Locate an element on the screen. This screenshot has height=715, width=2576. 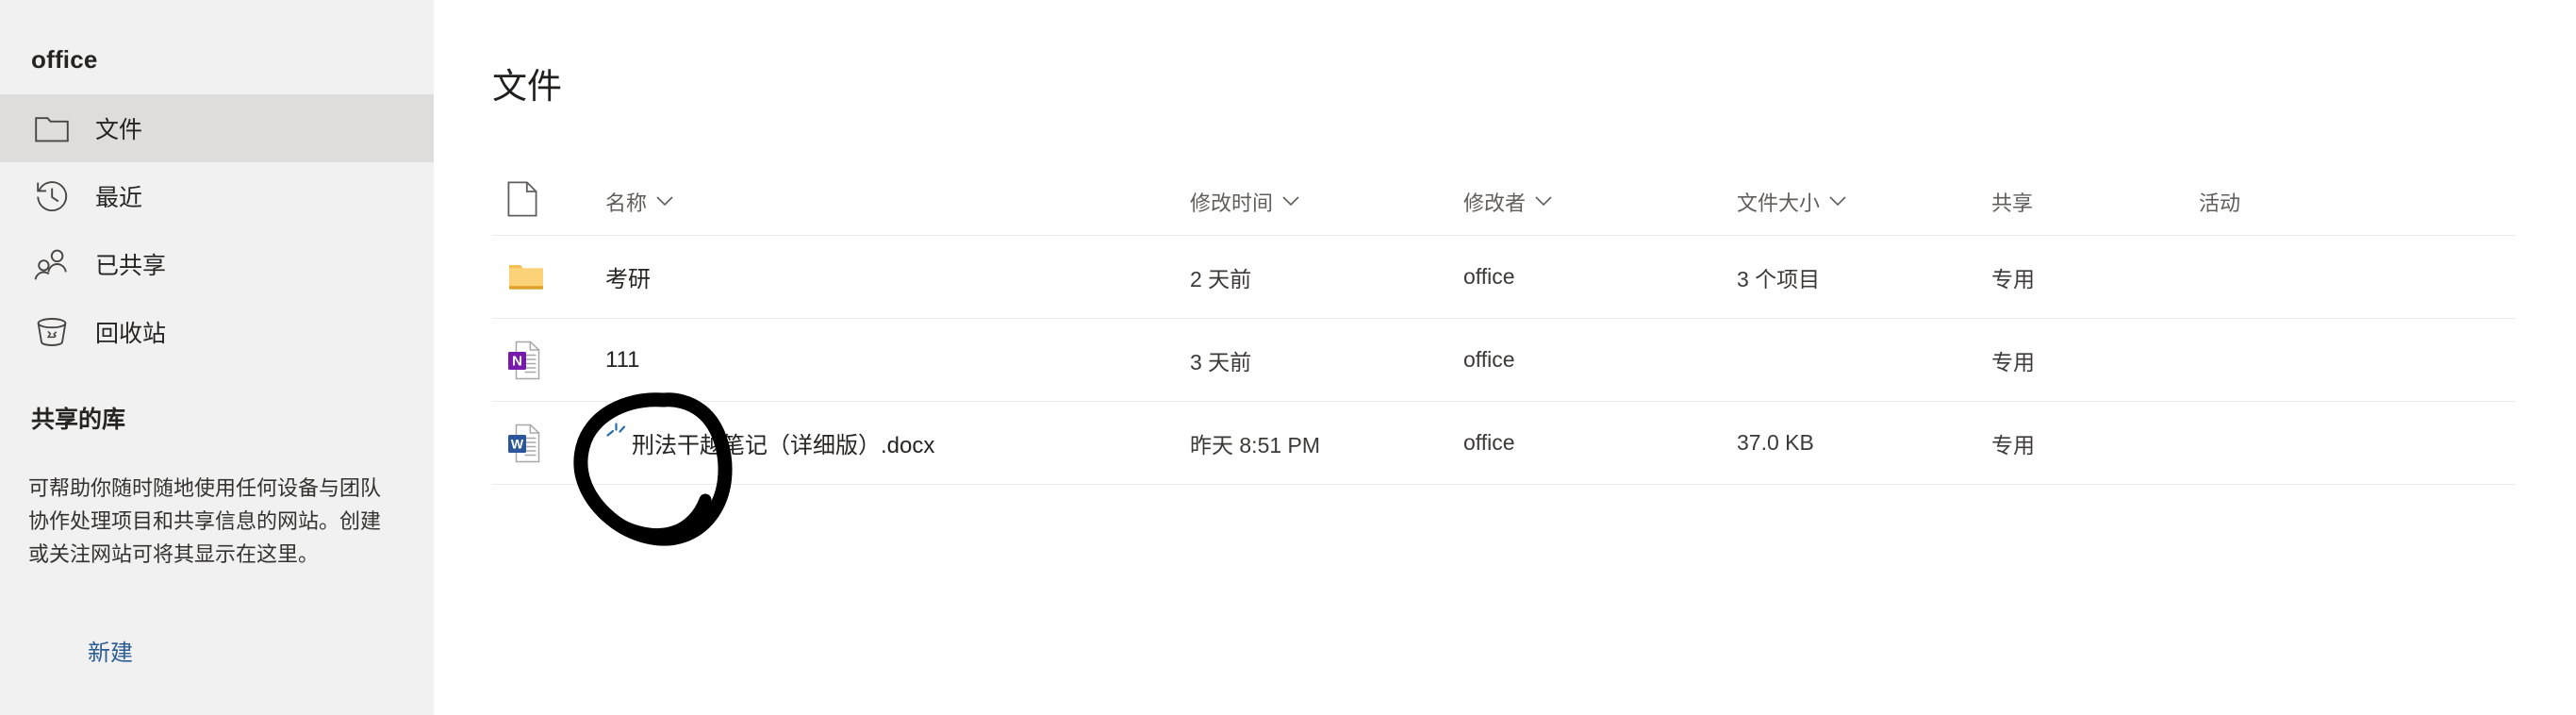
sidebar-nav: 文件 最近 已共享 回收站 is located at coordinates (217, 230).